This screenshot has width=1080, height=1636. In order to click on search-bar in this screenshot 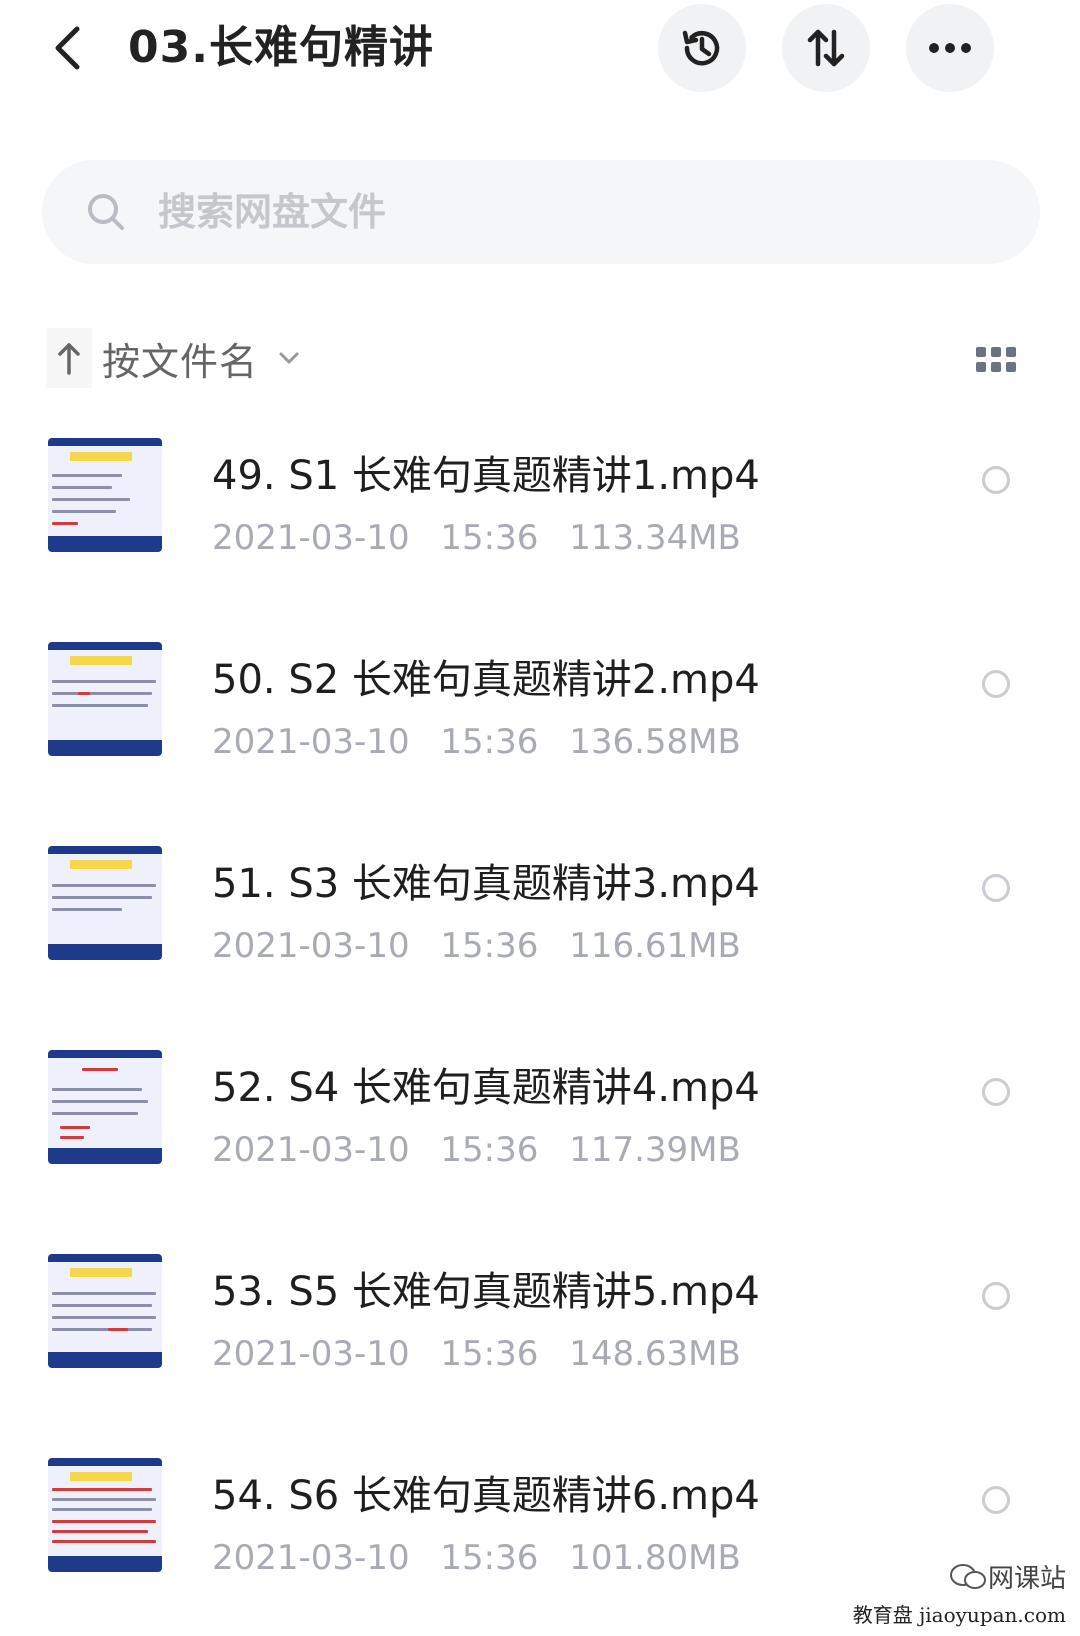, I will do `click(541, 212)`.